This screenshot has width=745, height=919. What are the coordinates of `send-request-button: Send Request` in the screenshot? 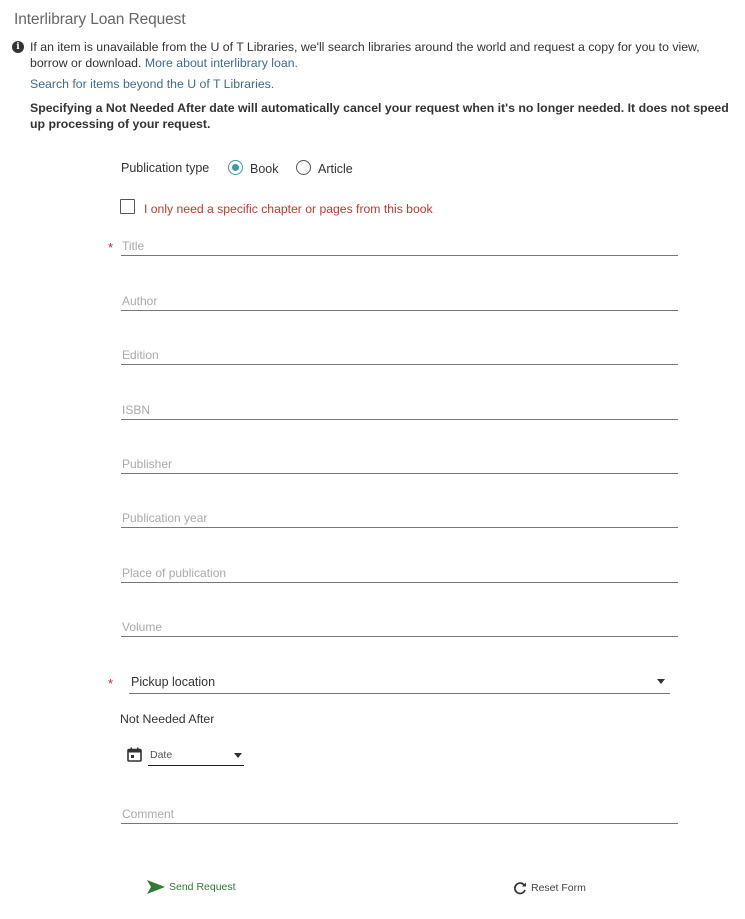 It's located at (191, 887).